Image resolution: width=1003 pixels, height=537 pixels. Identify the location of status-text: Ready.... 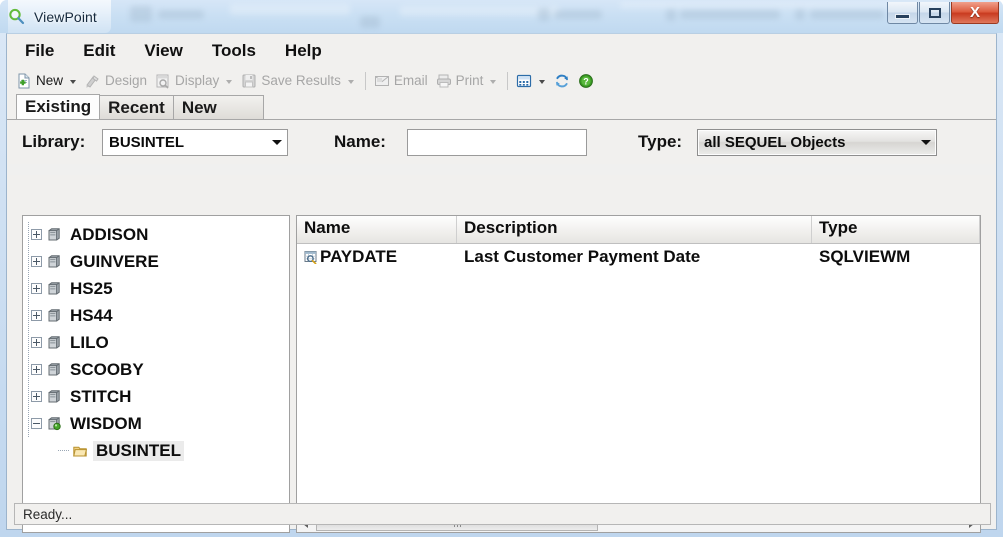
(48, 514).